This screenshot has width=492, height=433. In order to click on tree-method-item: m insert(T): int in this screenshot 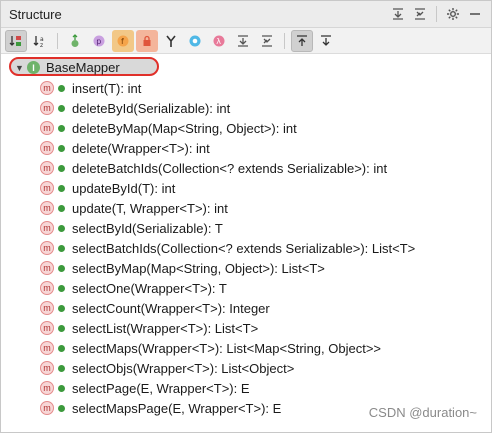, I will do `click(246, 88)`.